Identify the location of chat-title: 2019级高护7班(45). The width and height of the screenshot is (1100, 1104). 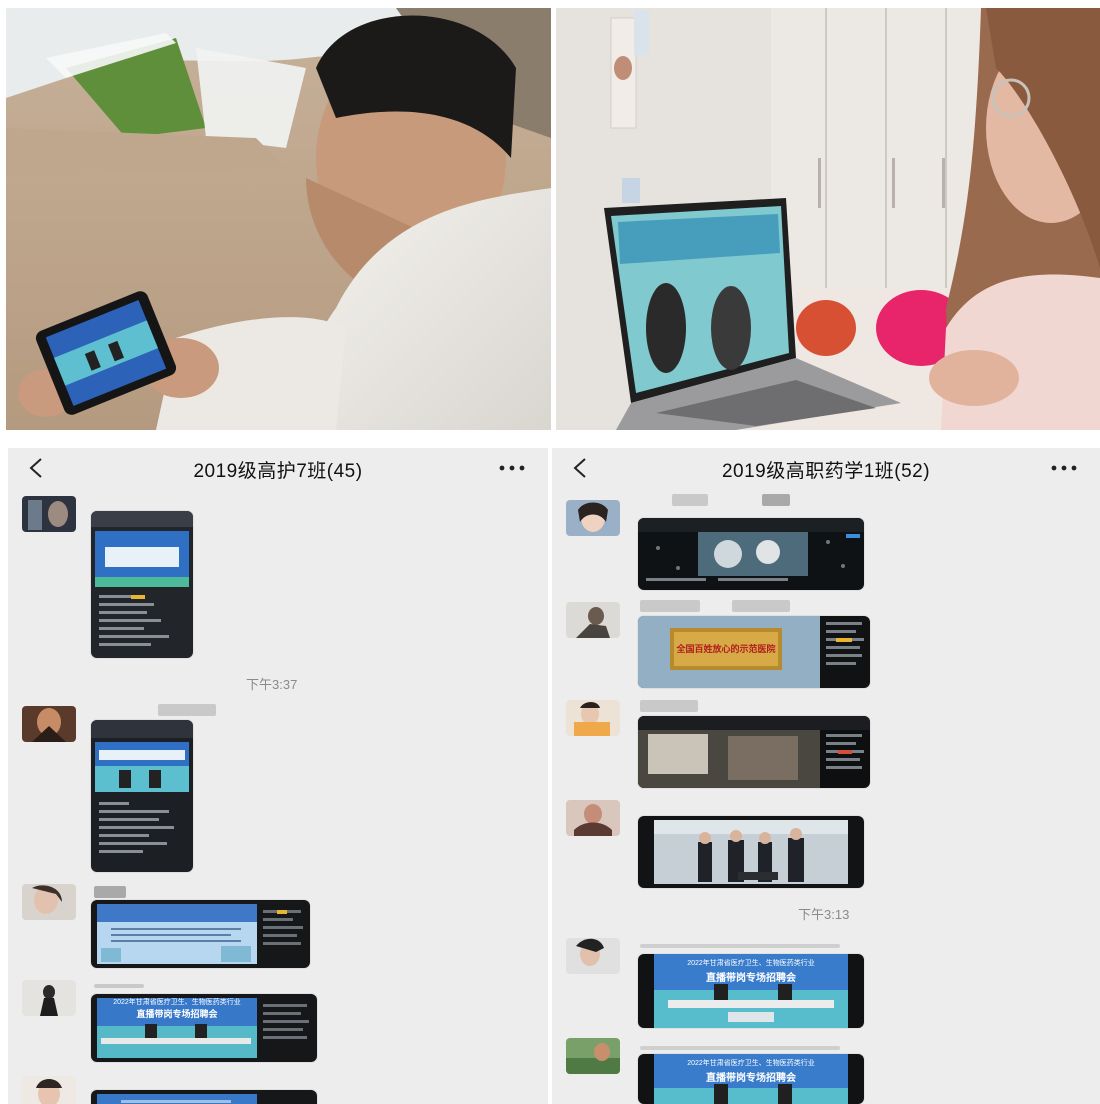
(278, 471).